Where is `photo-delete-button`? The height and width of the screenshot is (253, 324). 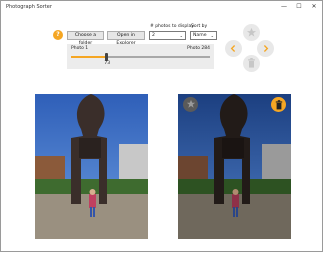 photo-delete-button is located at coordinates (278, 104).